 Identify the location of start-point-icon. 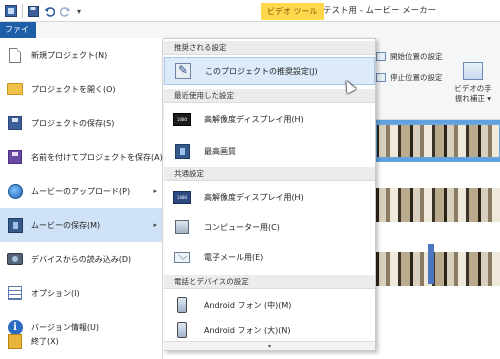
(381, 56).